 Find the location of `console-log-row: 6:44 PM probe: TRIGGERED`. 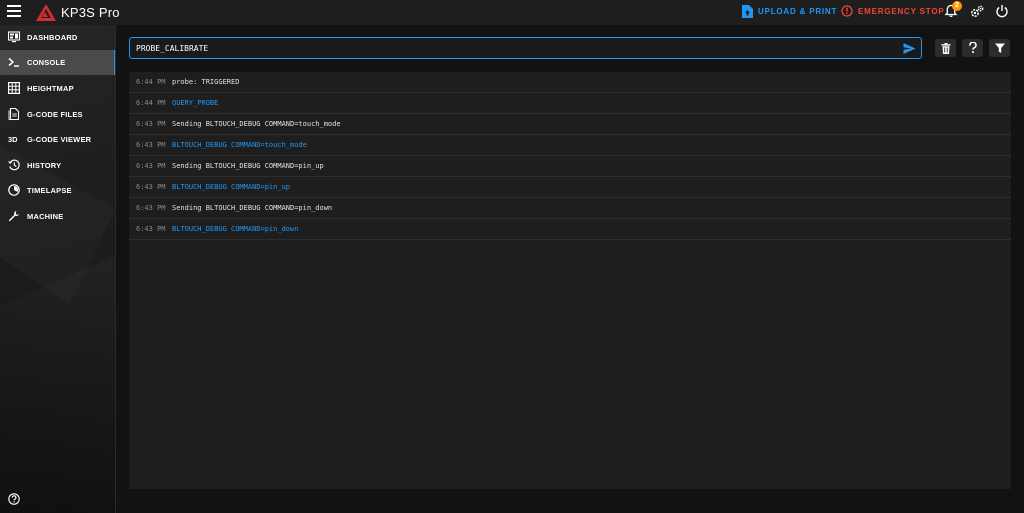

console-log-row: 6:44 PM probe: TRIGGERED is located at coordinates (570, 82).